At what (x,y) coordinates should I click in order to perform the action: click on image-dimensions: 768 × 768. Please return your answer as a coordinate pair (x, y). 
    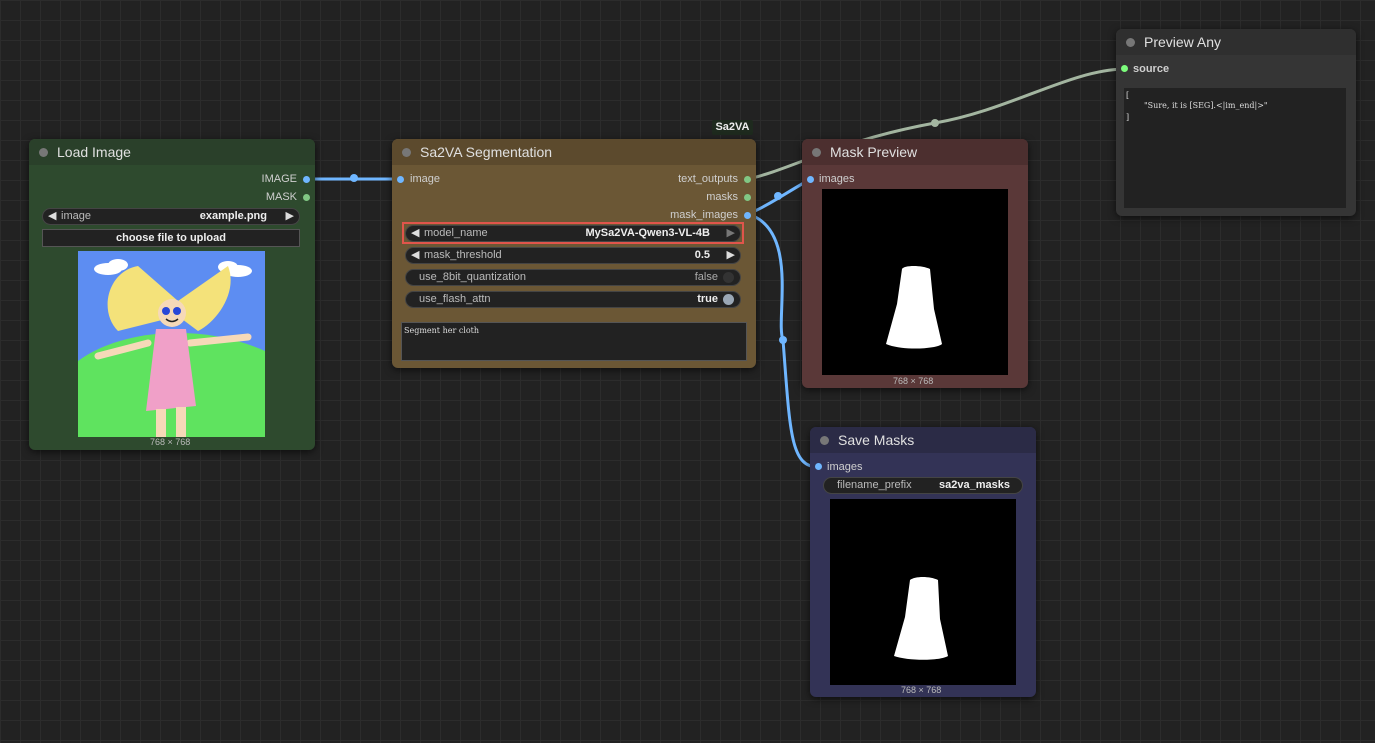
    Looking at the image, I should click on (170, 442).